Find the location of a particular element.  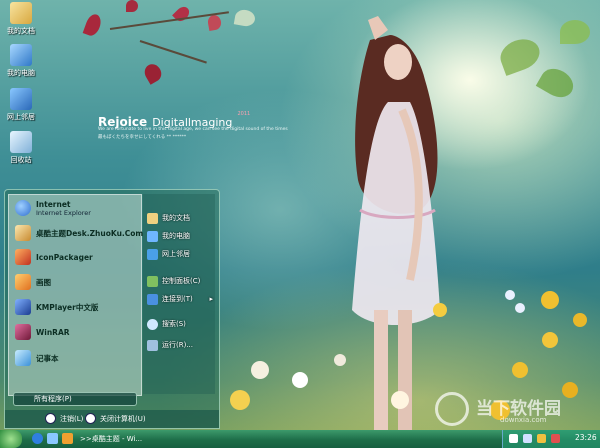

notepad-icon is located at coordinates (23, 358).